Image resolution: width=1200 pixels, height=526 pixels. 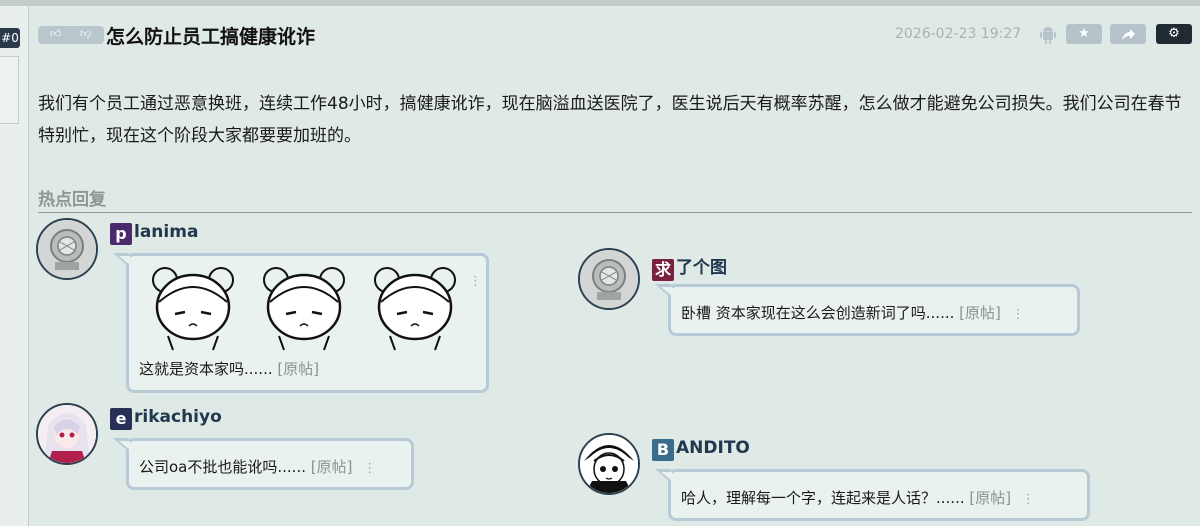 What do you see at coordinates (958, 34) in the screenshot?
I see `post-timestamp: 2026-02-23 19:27` at bounding box center [958, 34].